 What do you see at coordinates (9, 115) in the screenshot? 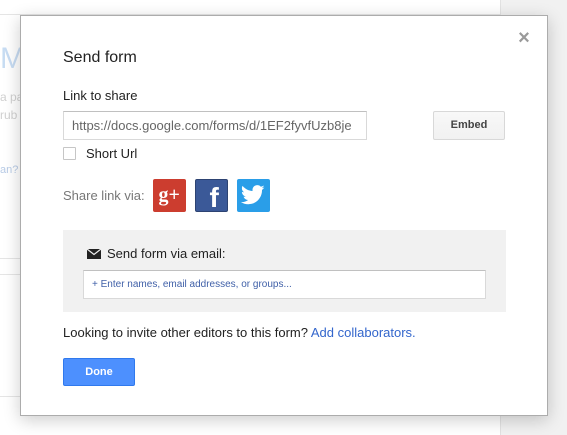
I see `background-text: rub` at bounding box center [9, 115].